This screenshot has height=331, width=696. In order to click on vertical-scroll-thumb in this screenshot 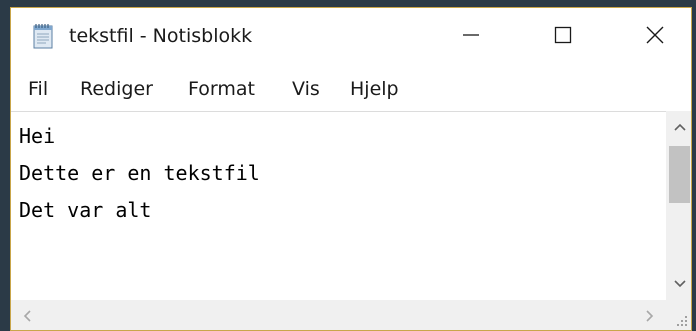, I will do `click(679, 174)`.